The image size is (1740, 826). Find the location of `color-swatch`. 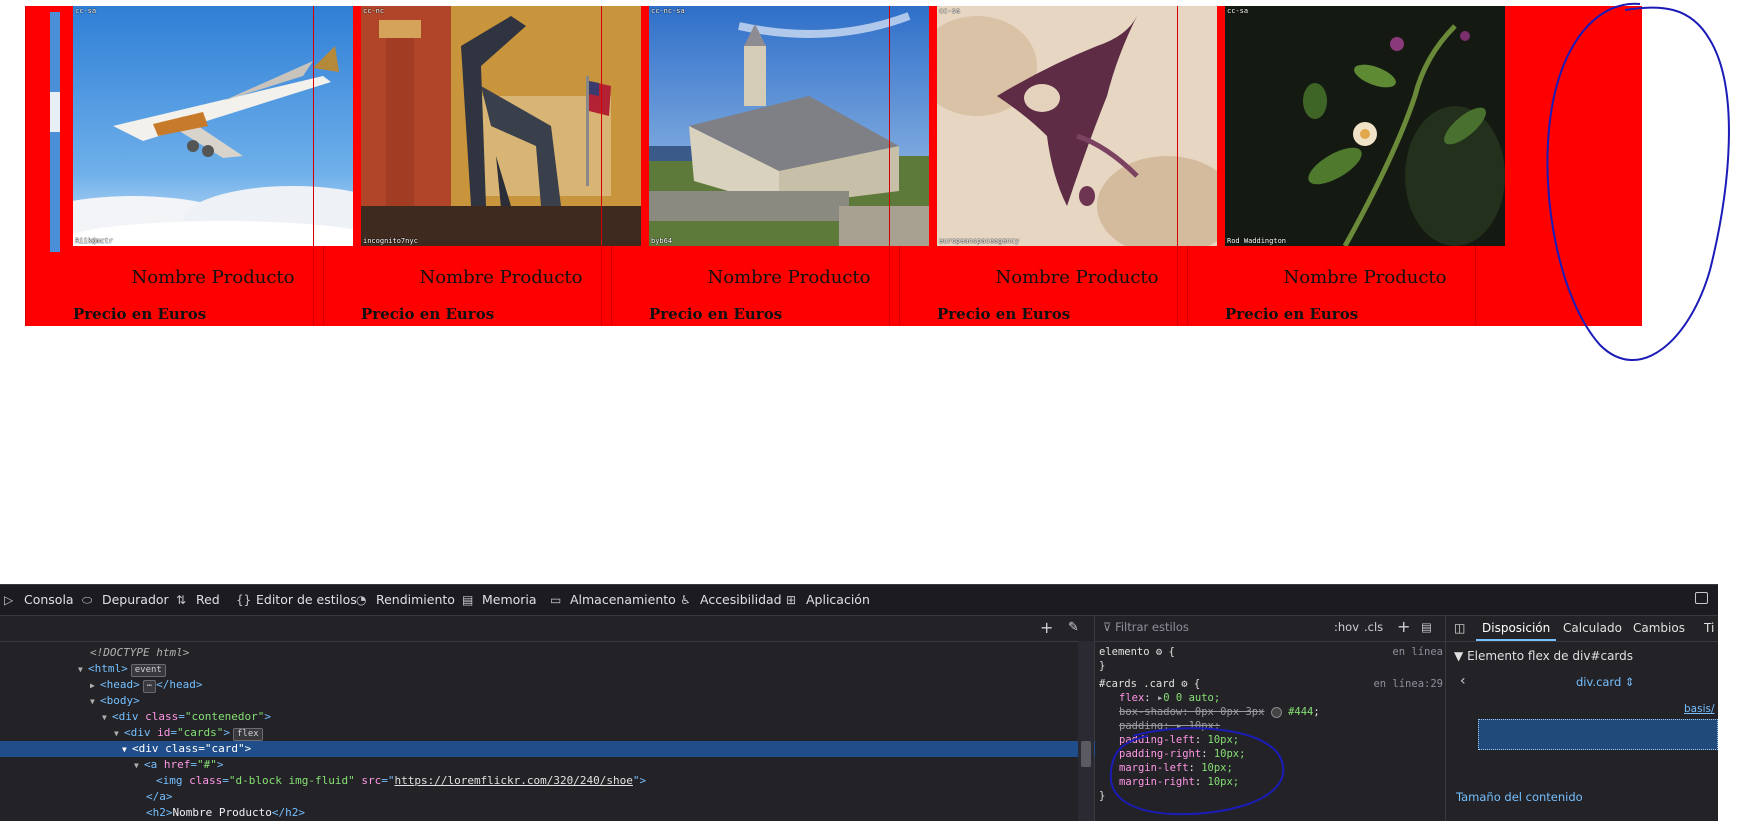

color-swatch is located at coordinates (1276, 712).